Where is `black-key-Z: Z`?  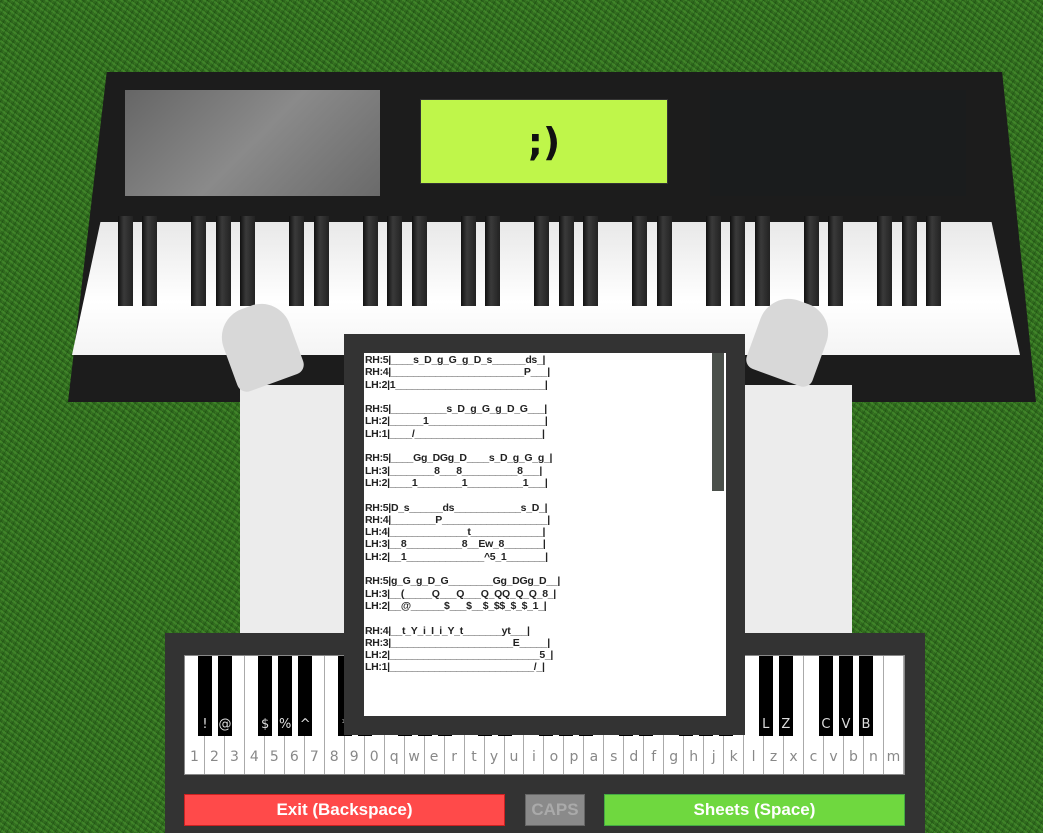 black-key-Z: Z is located at coordinates (785, 696).